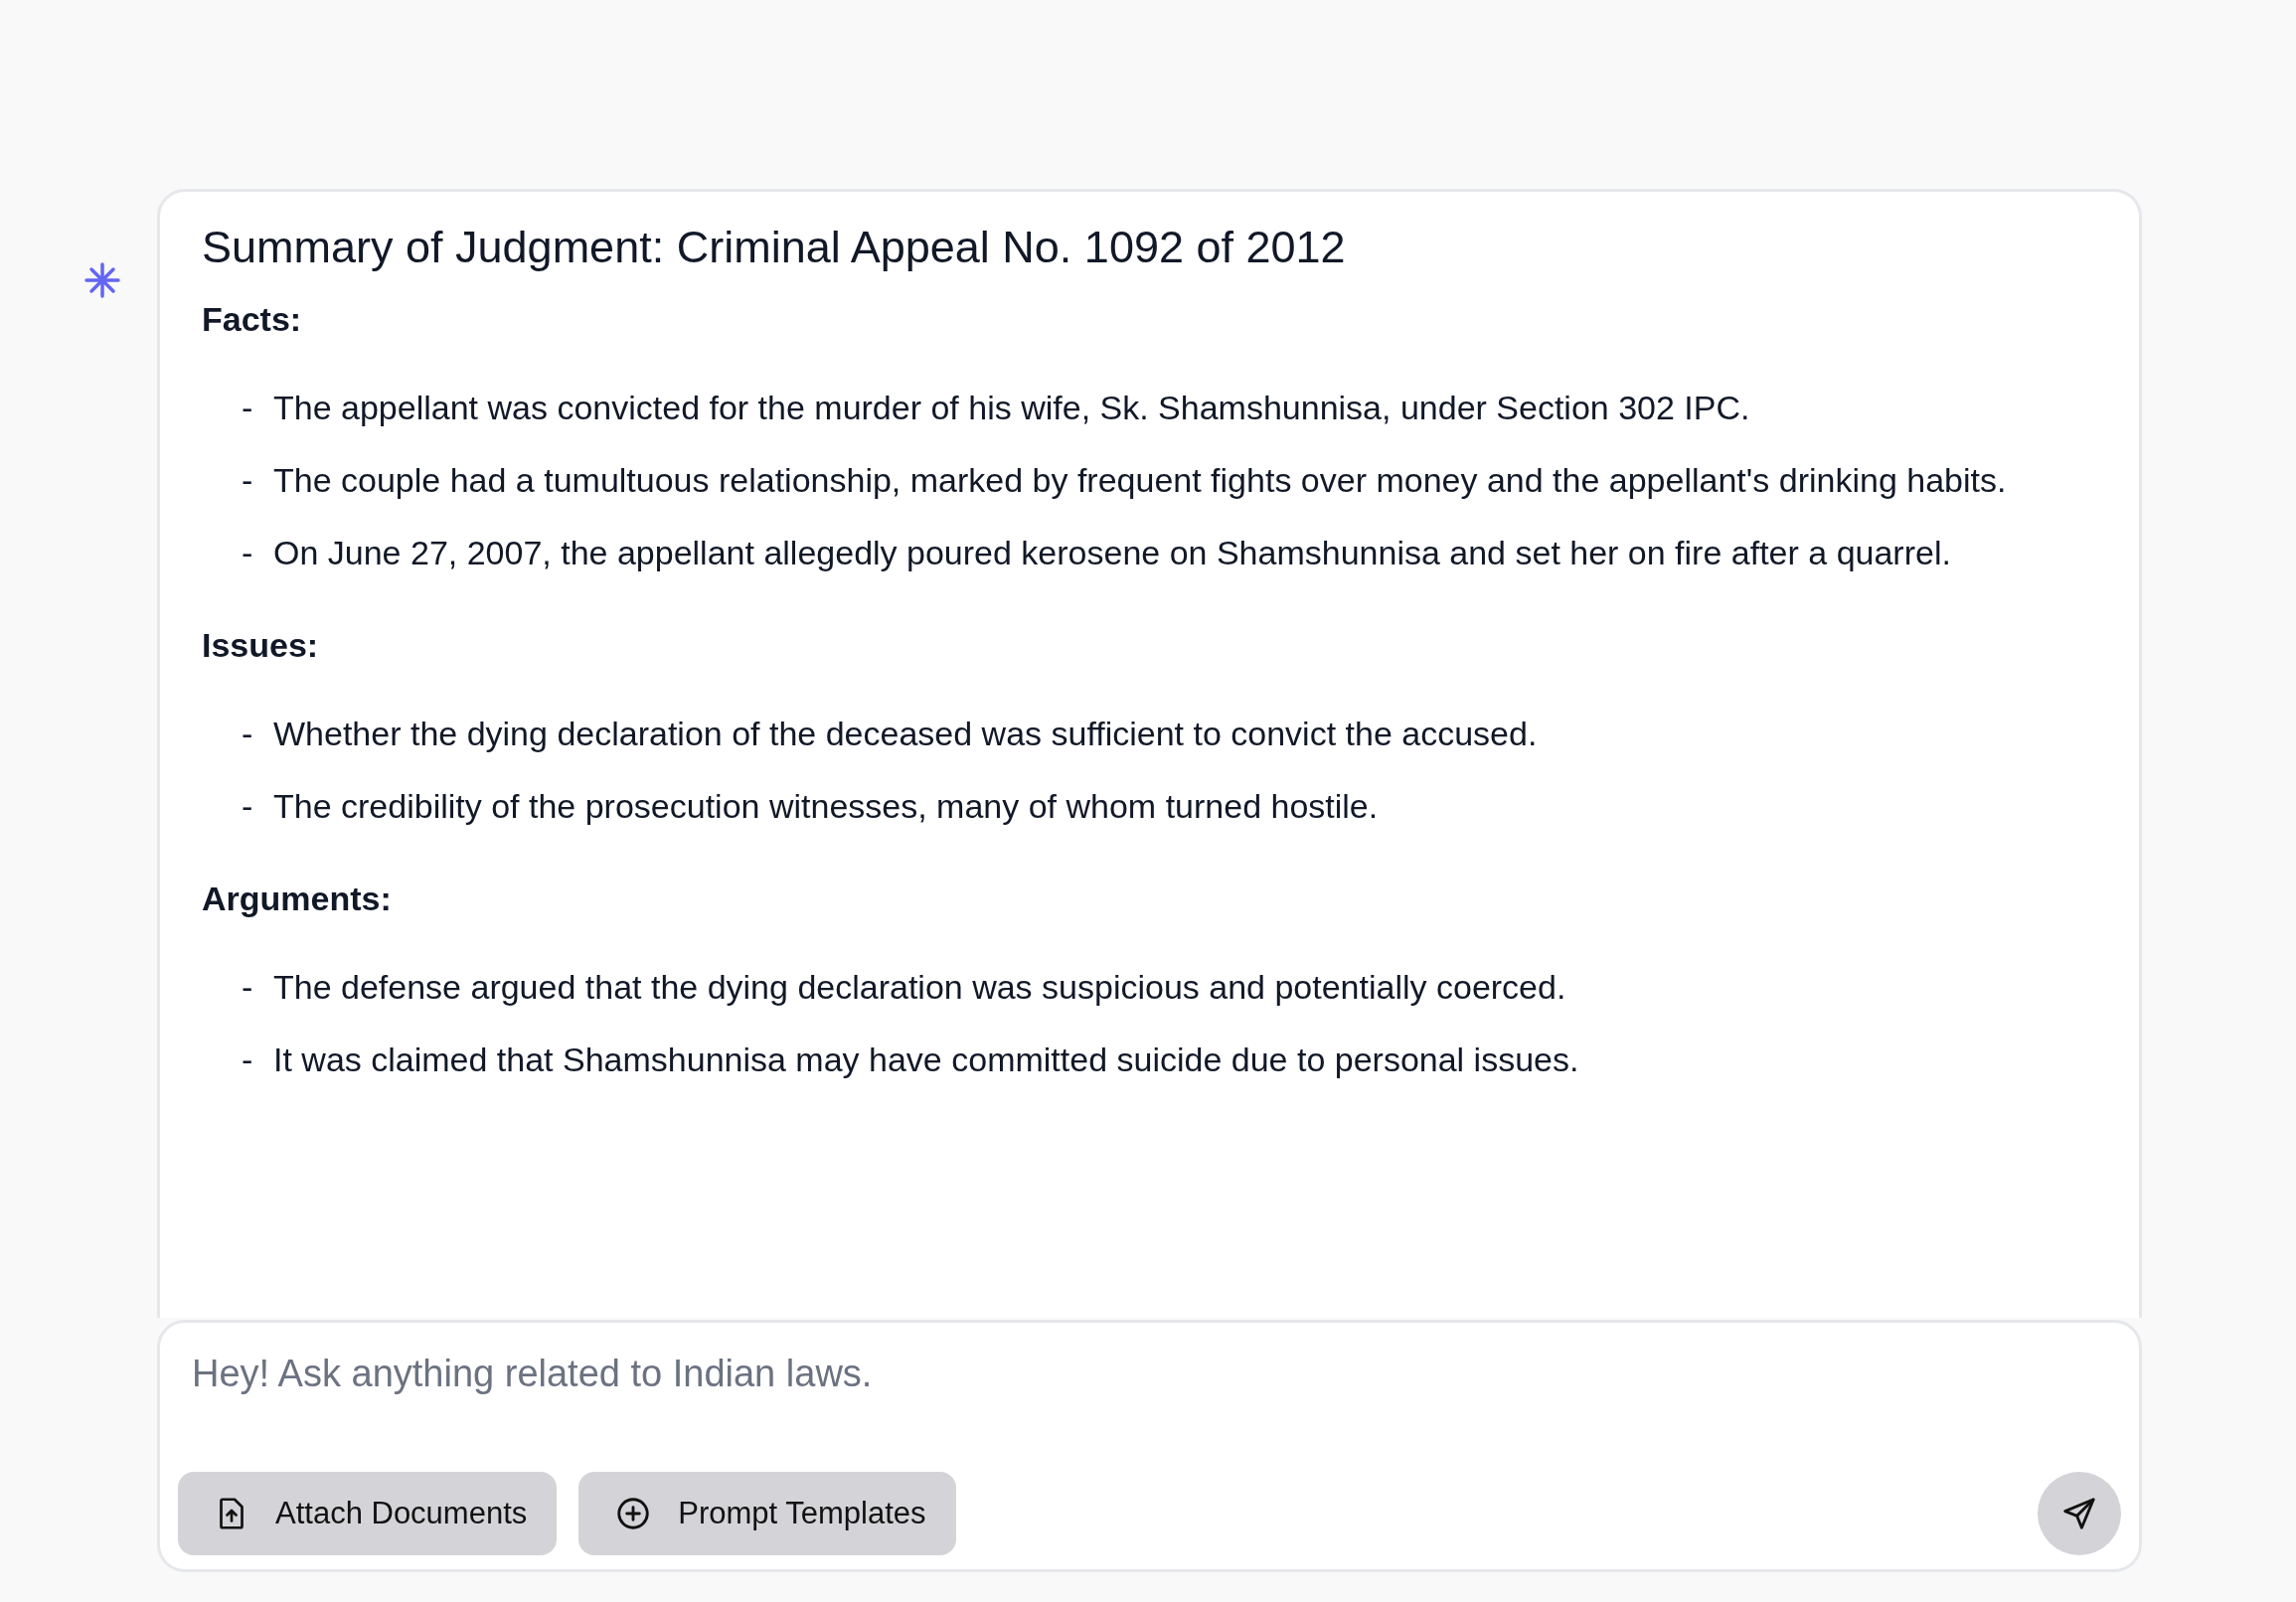 This screenshot has height=1602, width=2296. I want to click on send-icon, so click(2079, 1513).